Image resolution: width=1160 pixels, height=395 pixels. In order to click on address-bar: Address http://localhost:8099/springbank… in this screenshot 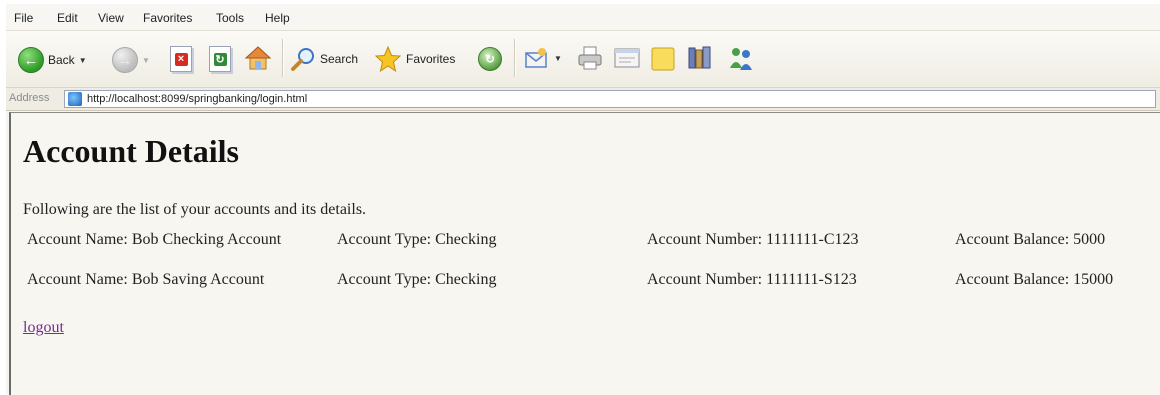, I will do `click(583, 99)`.